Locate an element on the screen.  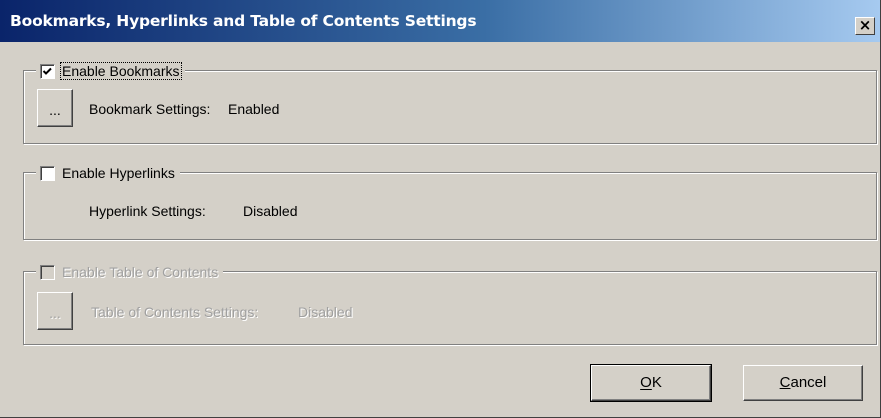
enable-toc-checkbox-row: Enable Table of Contents is located at coordinates (130, 272).